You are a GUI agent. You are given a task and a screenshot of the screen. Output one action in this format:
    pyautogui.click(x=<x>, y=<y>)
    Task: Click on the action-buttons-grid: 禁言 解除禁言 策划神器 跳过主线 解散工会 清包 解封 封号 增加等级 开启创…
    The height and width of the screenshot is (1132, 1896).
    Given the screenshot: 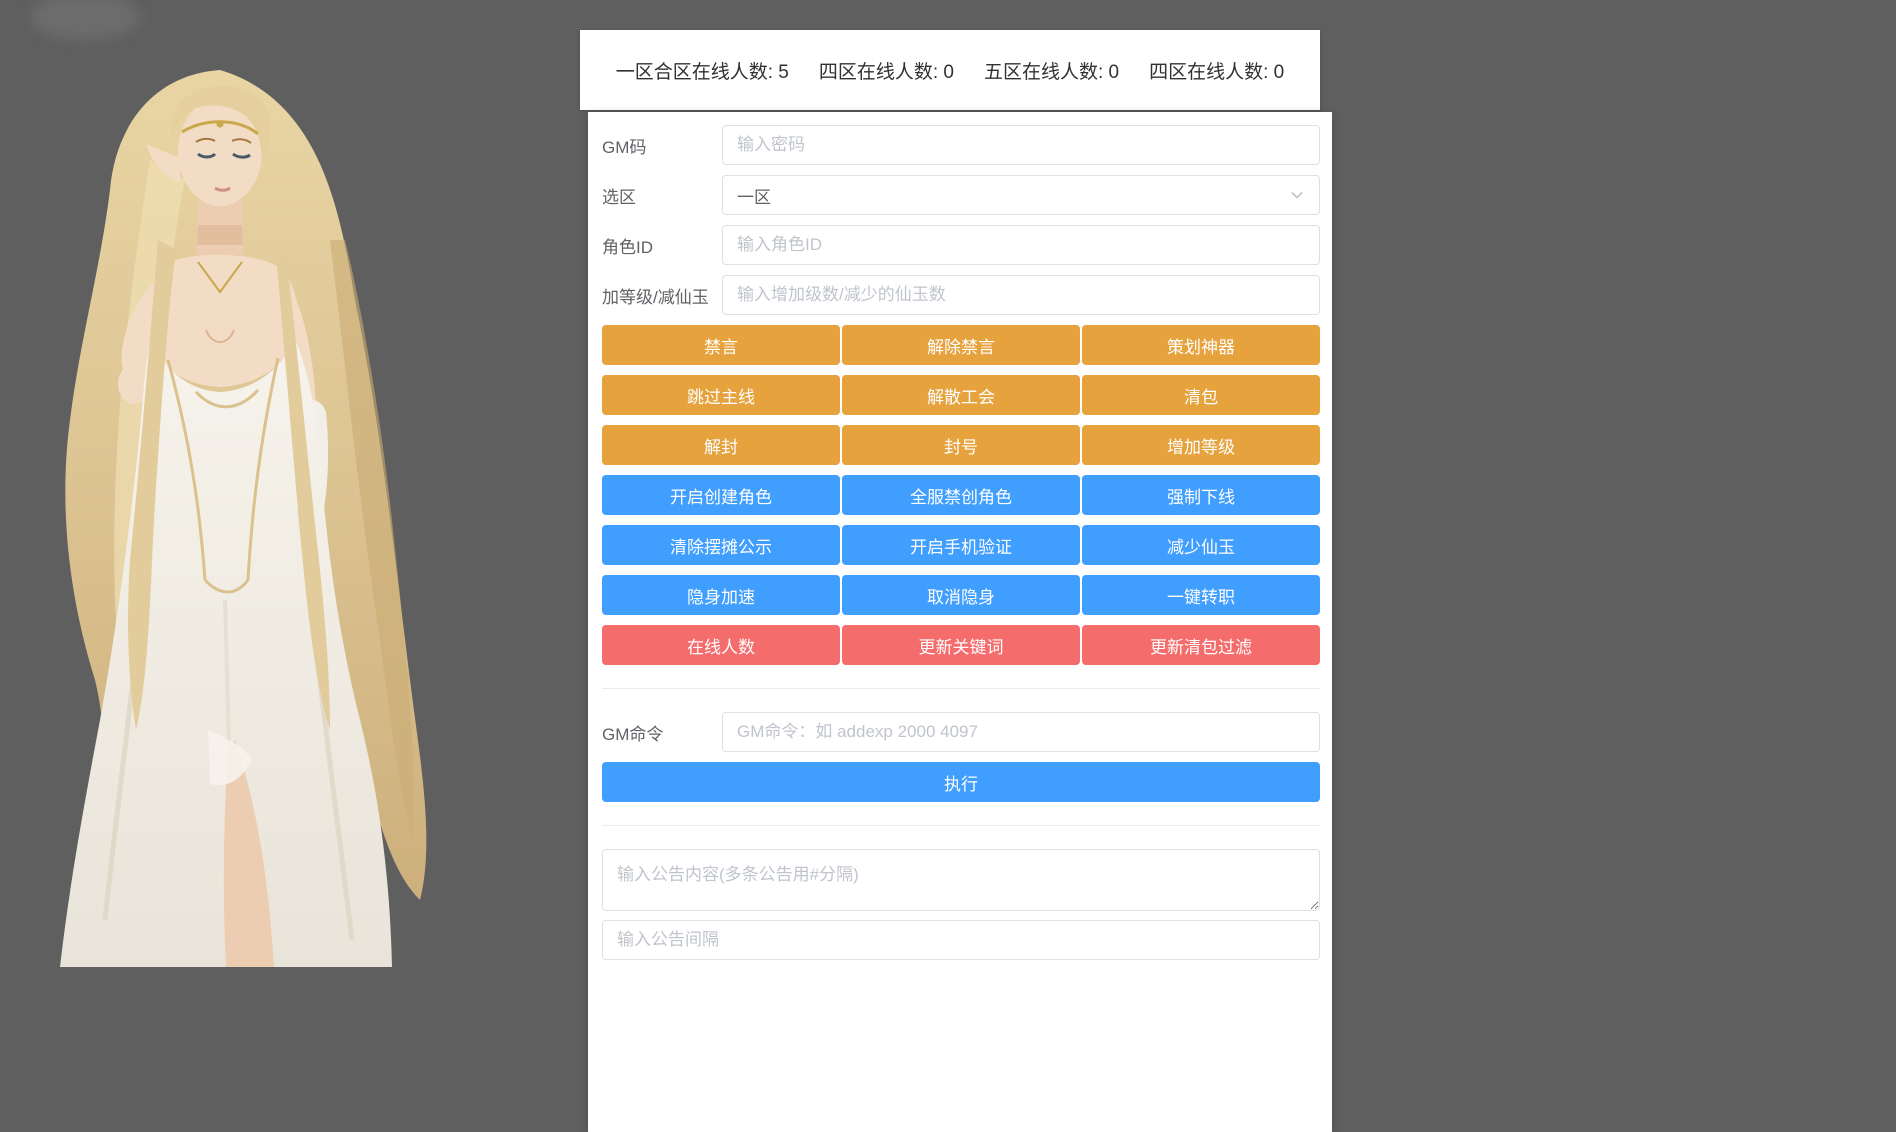 What is the action you would take?
    pyautogui.click(x=961, y=495)
    